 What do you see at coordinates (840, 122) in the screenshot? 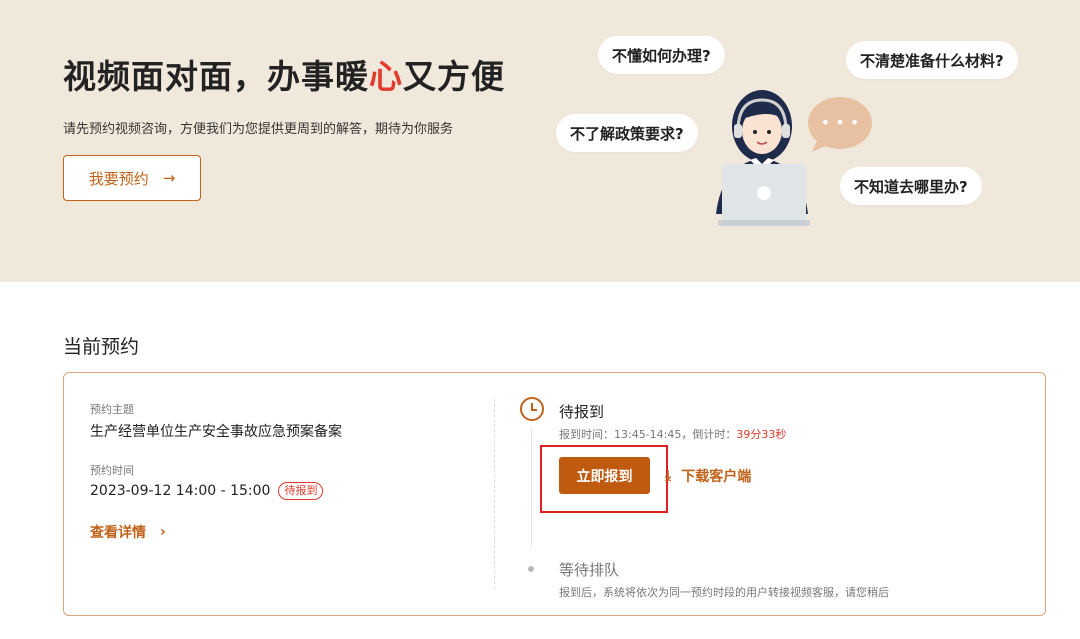
I see `chat-dots: • • •` at bounding box center [840, 122].